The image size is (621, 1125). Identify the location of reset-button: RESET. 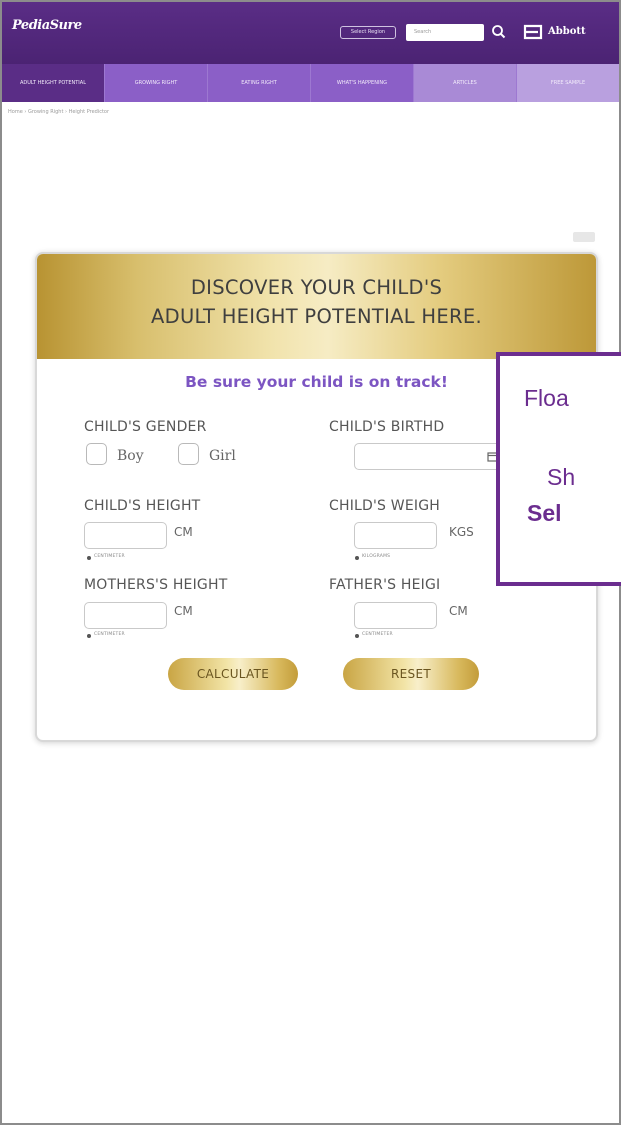
(411, 674).